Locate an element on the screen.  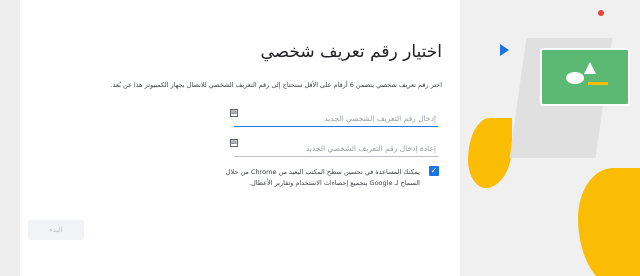
stats-checkbox: ✓ is located at coordinates (434, 171).